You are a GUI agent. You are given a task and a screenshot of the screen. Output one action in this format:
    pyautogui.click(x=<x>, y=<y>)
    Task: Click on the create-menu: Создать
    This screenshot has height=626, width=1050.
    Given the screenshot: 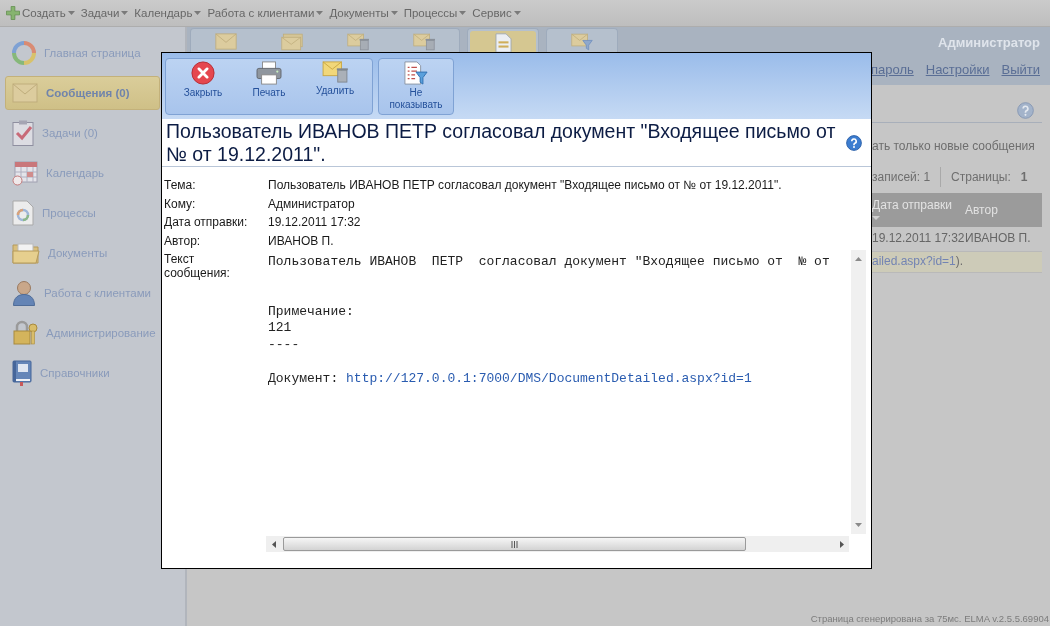 What is the action you would take?
    pyautogui.click(x=41, y=13)
    